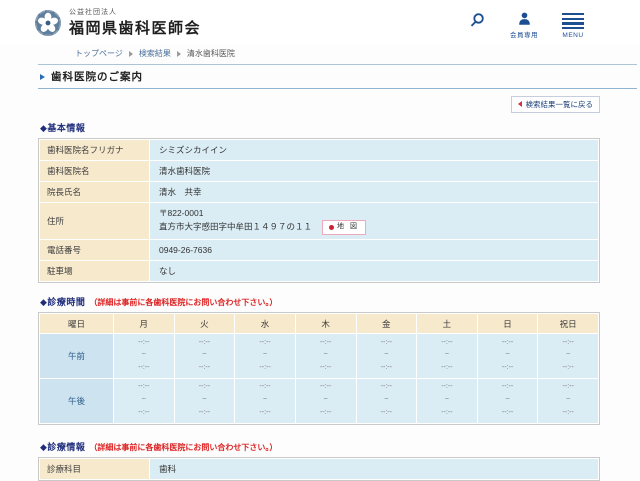 This screenshot has width=640, height=481. What do you see at coordinates (374, 171) in the screenshot?
I see `row-value: 清水歯科医院` at bounding box center [374, 171].